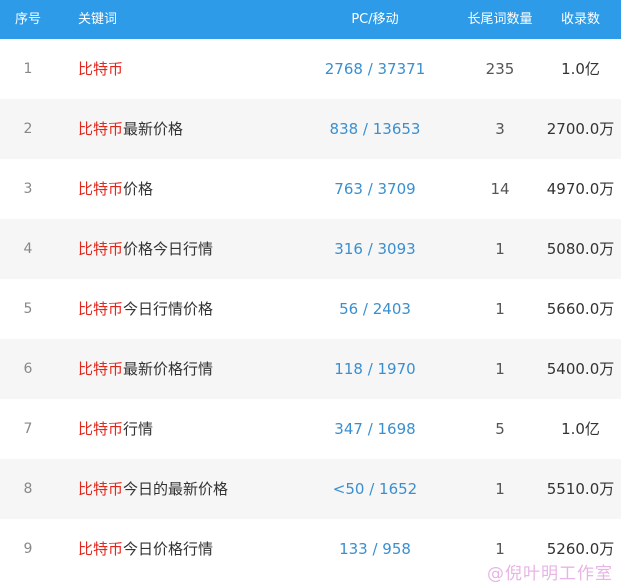 The width and height of the screenshot is (621, 588). I want to click on row-index: 6, so click(28, 369).